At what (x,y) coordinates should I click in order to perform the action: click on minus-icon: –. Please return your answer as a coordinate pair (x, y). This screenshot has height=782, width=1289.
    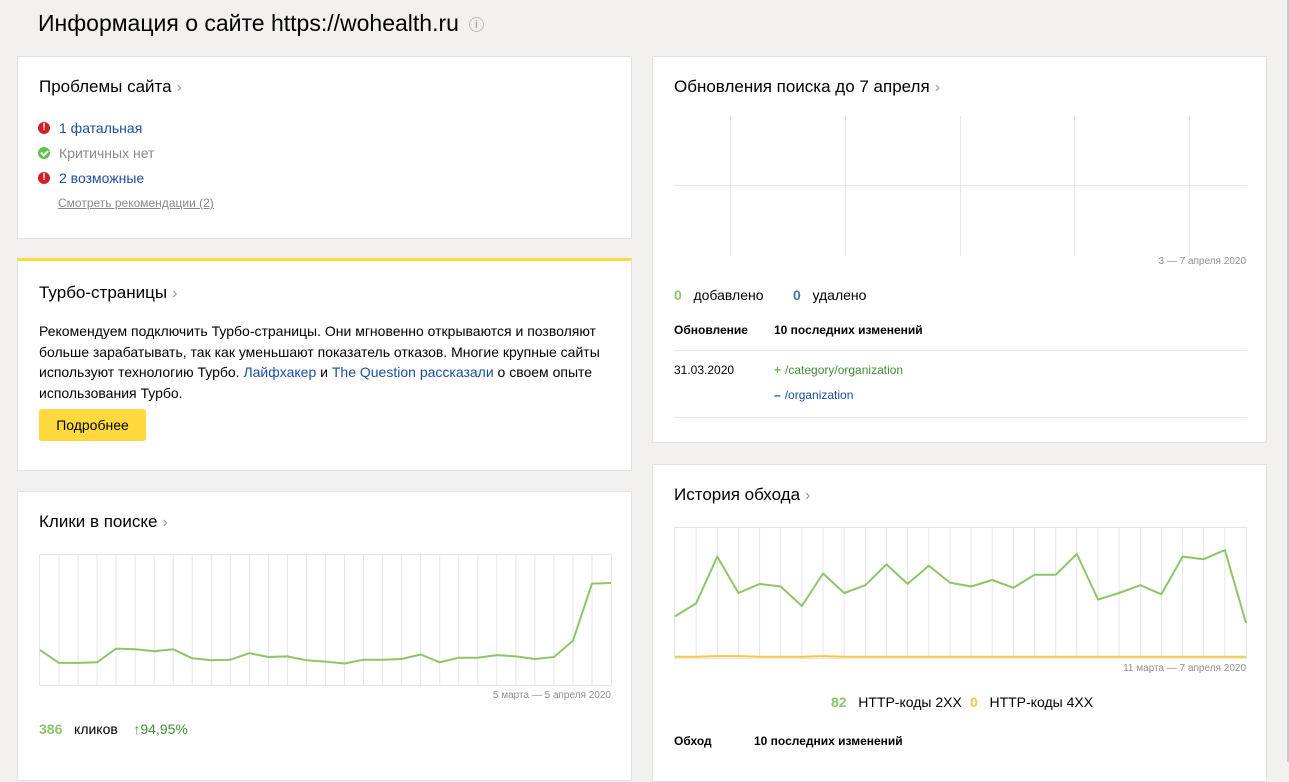
    Looking at the image, I should click on (777, 395).